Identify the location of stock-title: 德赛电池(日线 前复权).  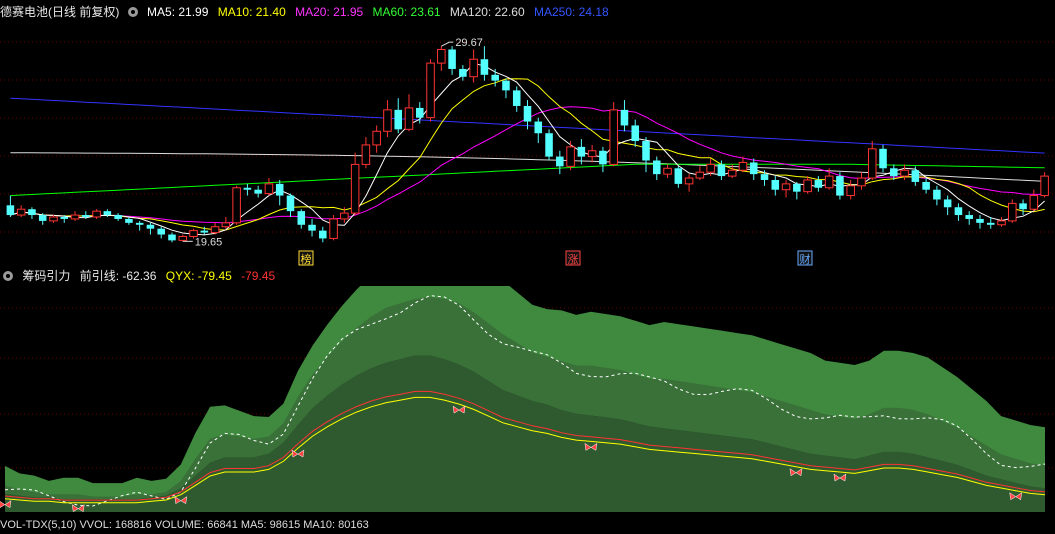
(60, 12).